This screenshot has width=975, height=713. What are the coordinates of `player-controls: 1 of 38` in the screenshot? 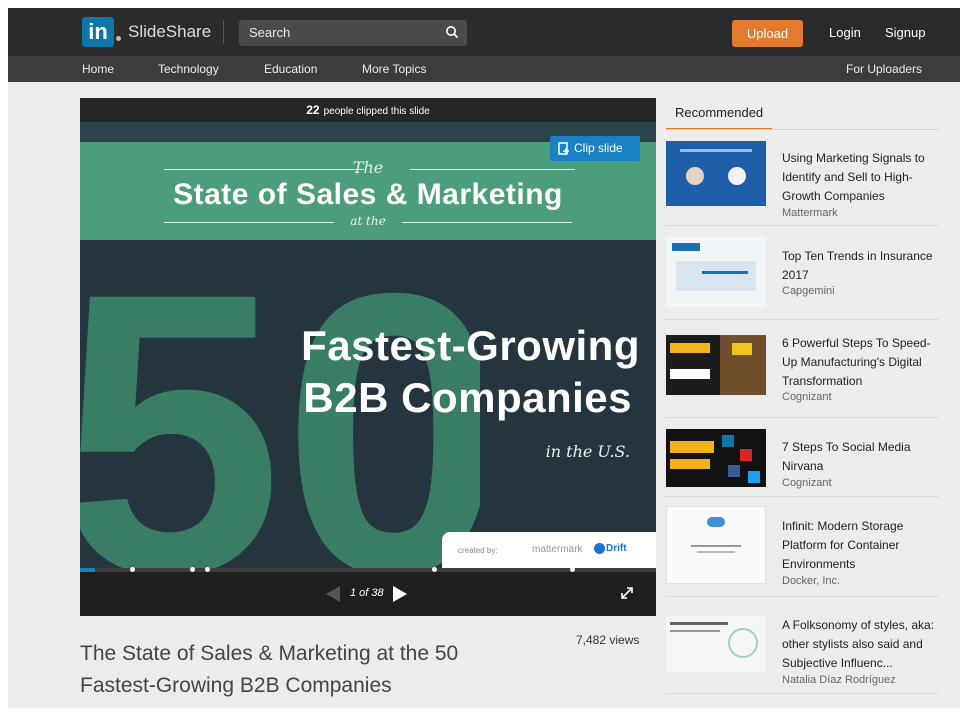 It's located at (368, 594).